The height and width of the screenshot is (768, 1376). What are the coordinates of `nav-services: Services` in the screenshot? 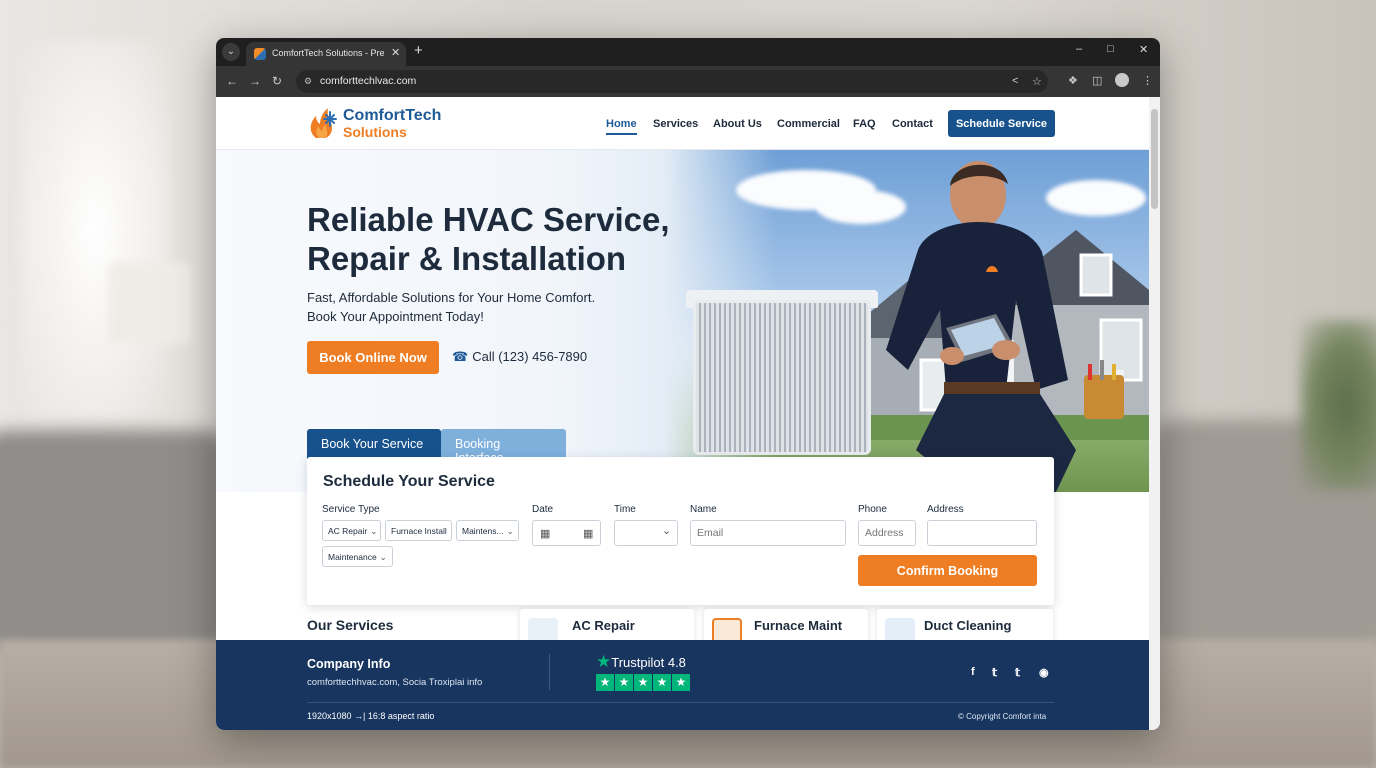 It's located at (675, 124).